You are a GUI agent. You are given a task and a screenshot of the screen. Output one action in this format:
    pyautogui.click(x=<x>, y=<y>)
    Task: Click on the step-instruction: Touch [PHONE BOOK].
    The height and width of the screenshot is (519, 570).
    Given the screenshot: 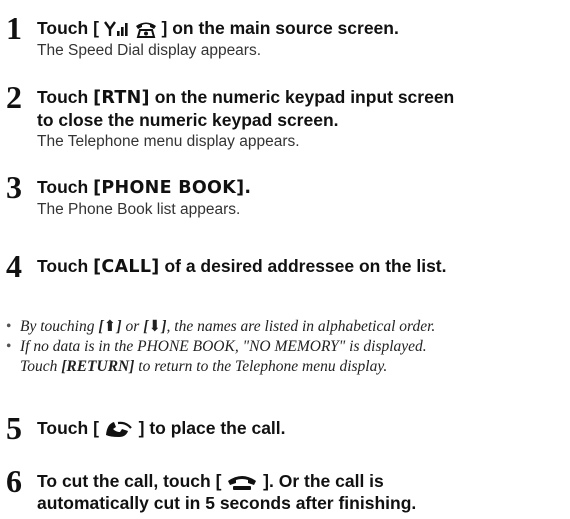 What is the action you would take?
    pyautogui.click(x=299, y=187)
    